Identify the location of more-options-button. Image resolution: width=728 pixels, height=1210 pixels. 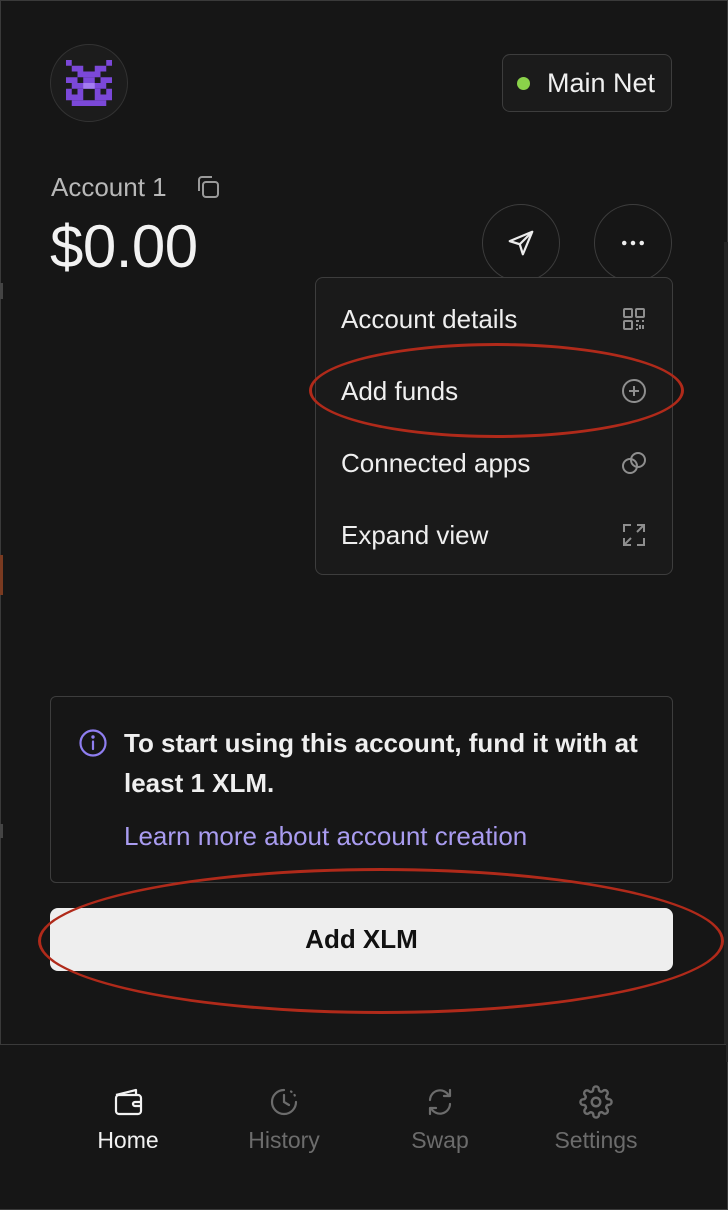
(633, 243).